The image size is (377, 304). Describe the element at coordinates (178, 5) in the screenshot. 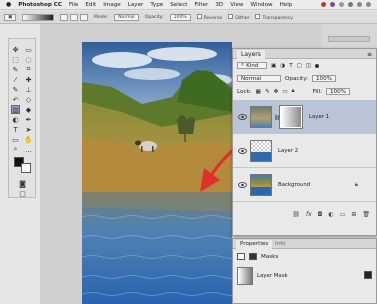

I see `menu-select: Select` at that location.